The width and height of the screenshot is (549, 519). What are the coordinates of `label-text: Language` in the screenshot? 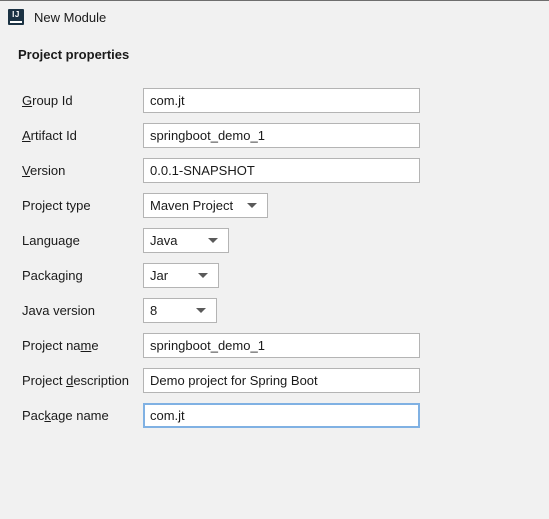 It's located at (51, 240).